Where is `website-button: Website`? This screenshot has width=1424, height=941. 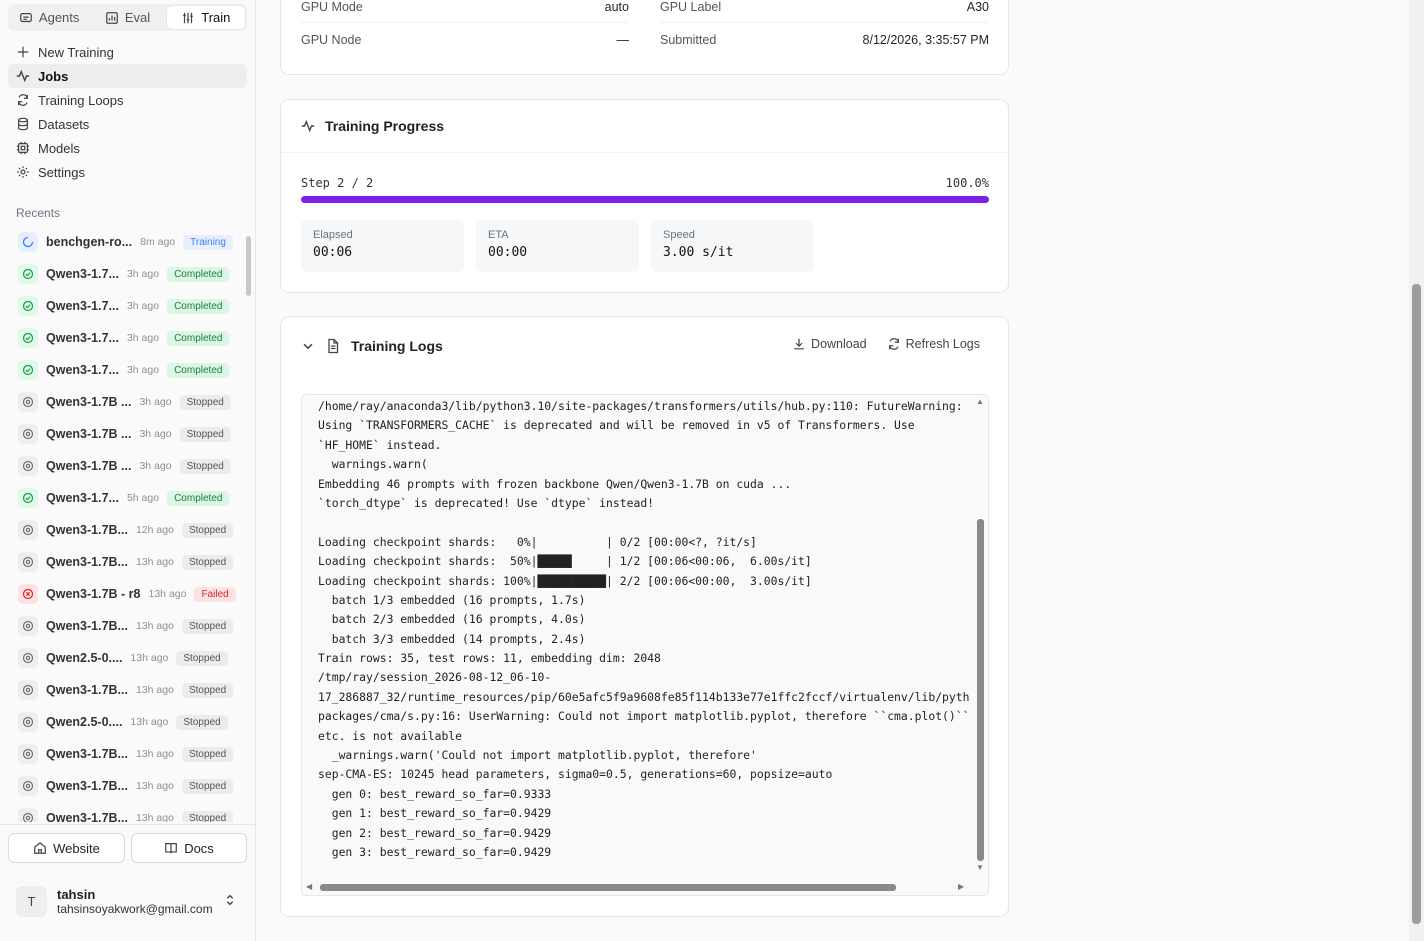 website-button: Website is located at coordinates (66, 848).